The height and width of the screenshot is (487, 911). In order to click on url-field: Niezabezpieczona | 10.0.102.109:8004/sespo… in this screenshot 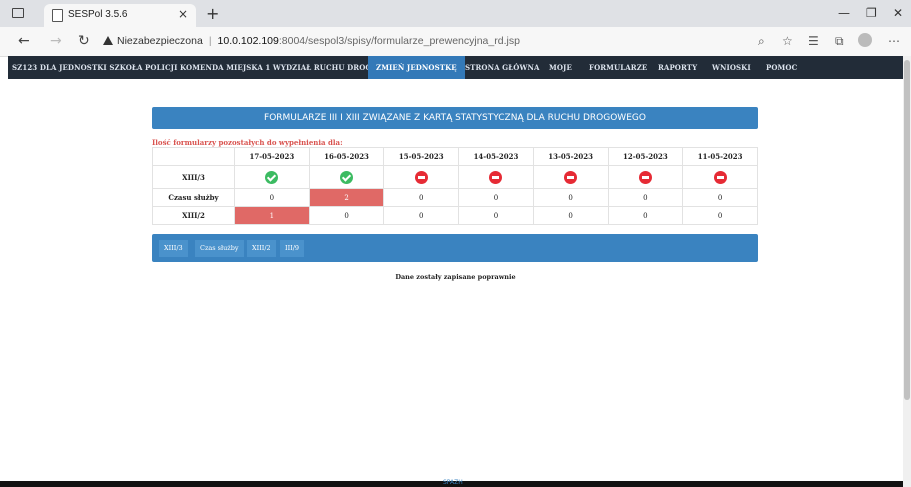, I will do `click(311, 41)`.